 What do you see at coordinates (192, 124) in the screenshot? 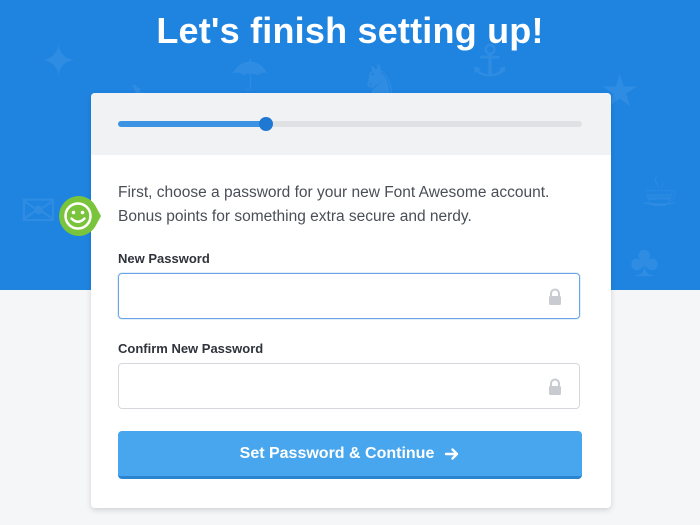
I see `progress-fill` at bounding box center [192, 124].